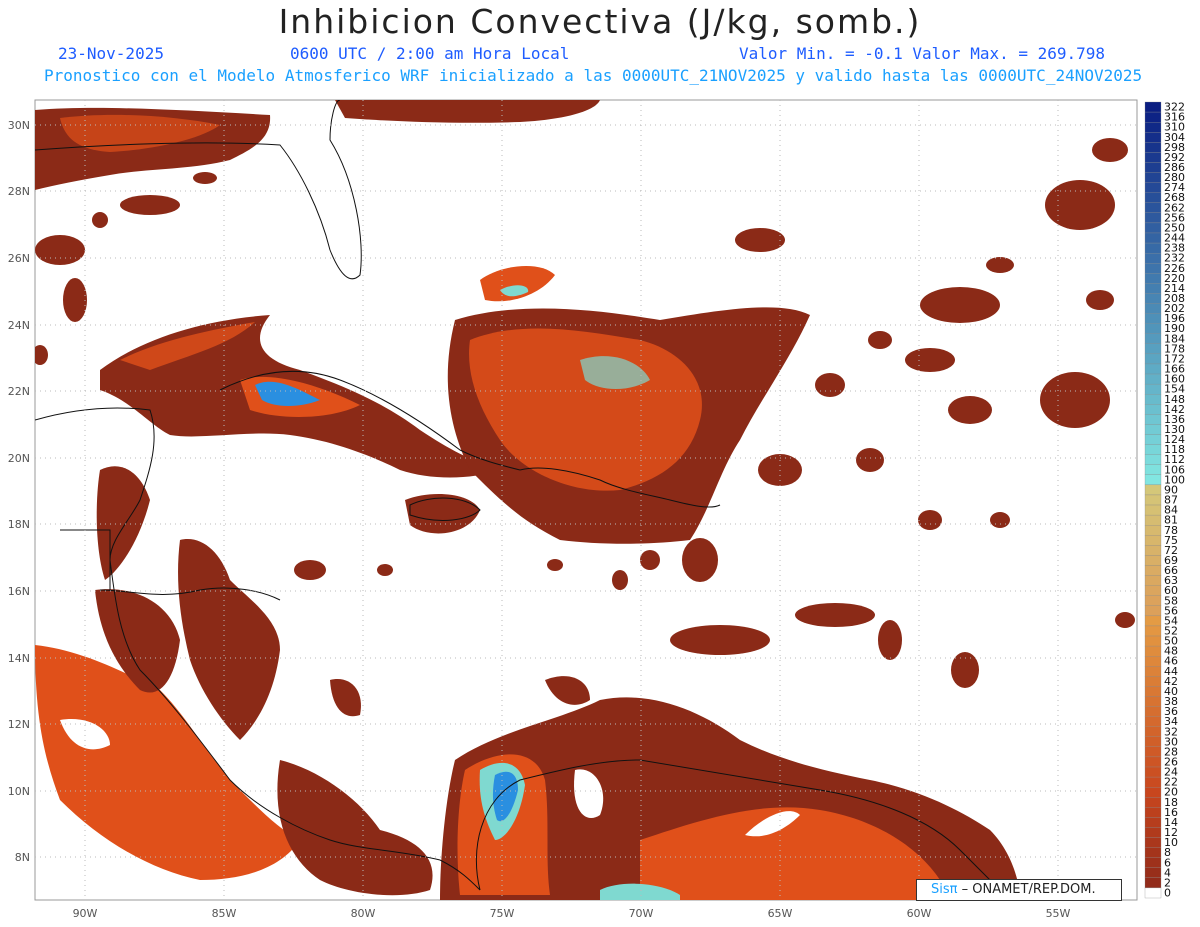 The width and height of the screenshot is (1200, 927). What do you see at coordinates (19, 724) in the screenshot?
I see `lat-label: 12N` at bounding box center [19, 724].